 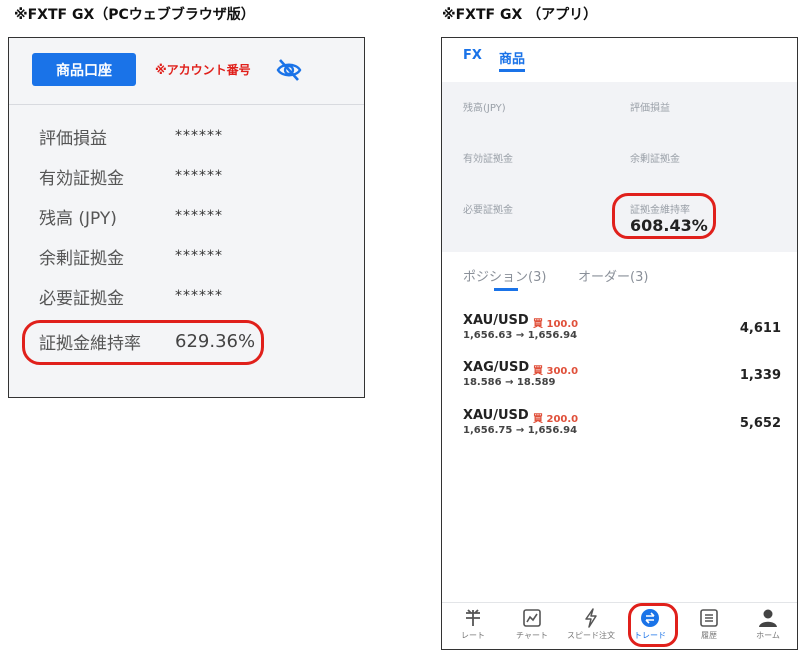 I want to click on nav-label: ホーム, so click(x=768, y=635).